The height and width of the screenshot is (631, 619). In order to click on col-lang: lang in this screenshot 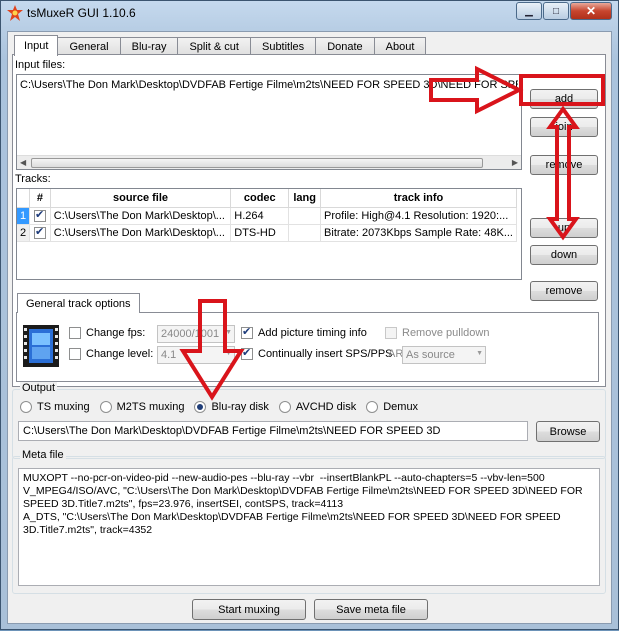, I will do `click(305, 198)`.